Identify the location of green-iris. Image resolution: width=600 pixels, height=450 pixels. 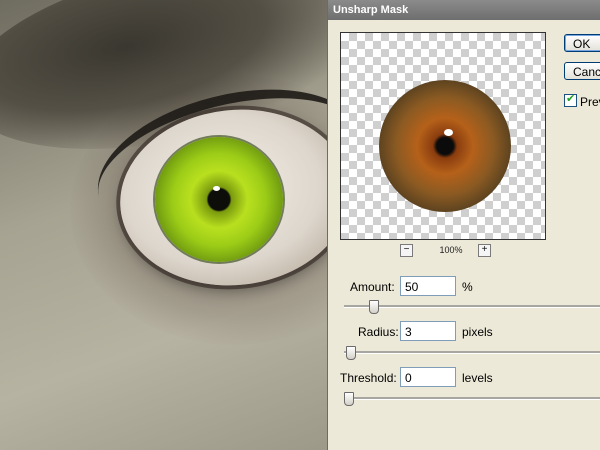
(219, 199).